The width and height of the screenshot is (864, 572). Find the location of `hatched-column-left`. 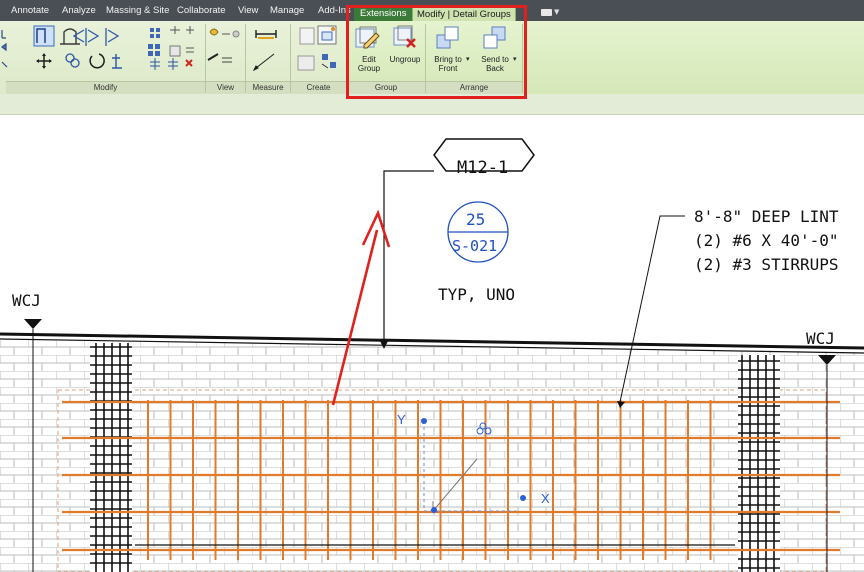

hatched-column-left is located at coordinates (111, 457).